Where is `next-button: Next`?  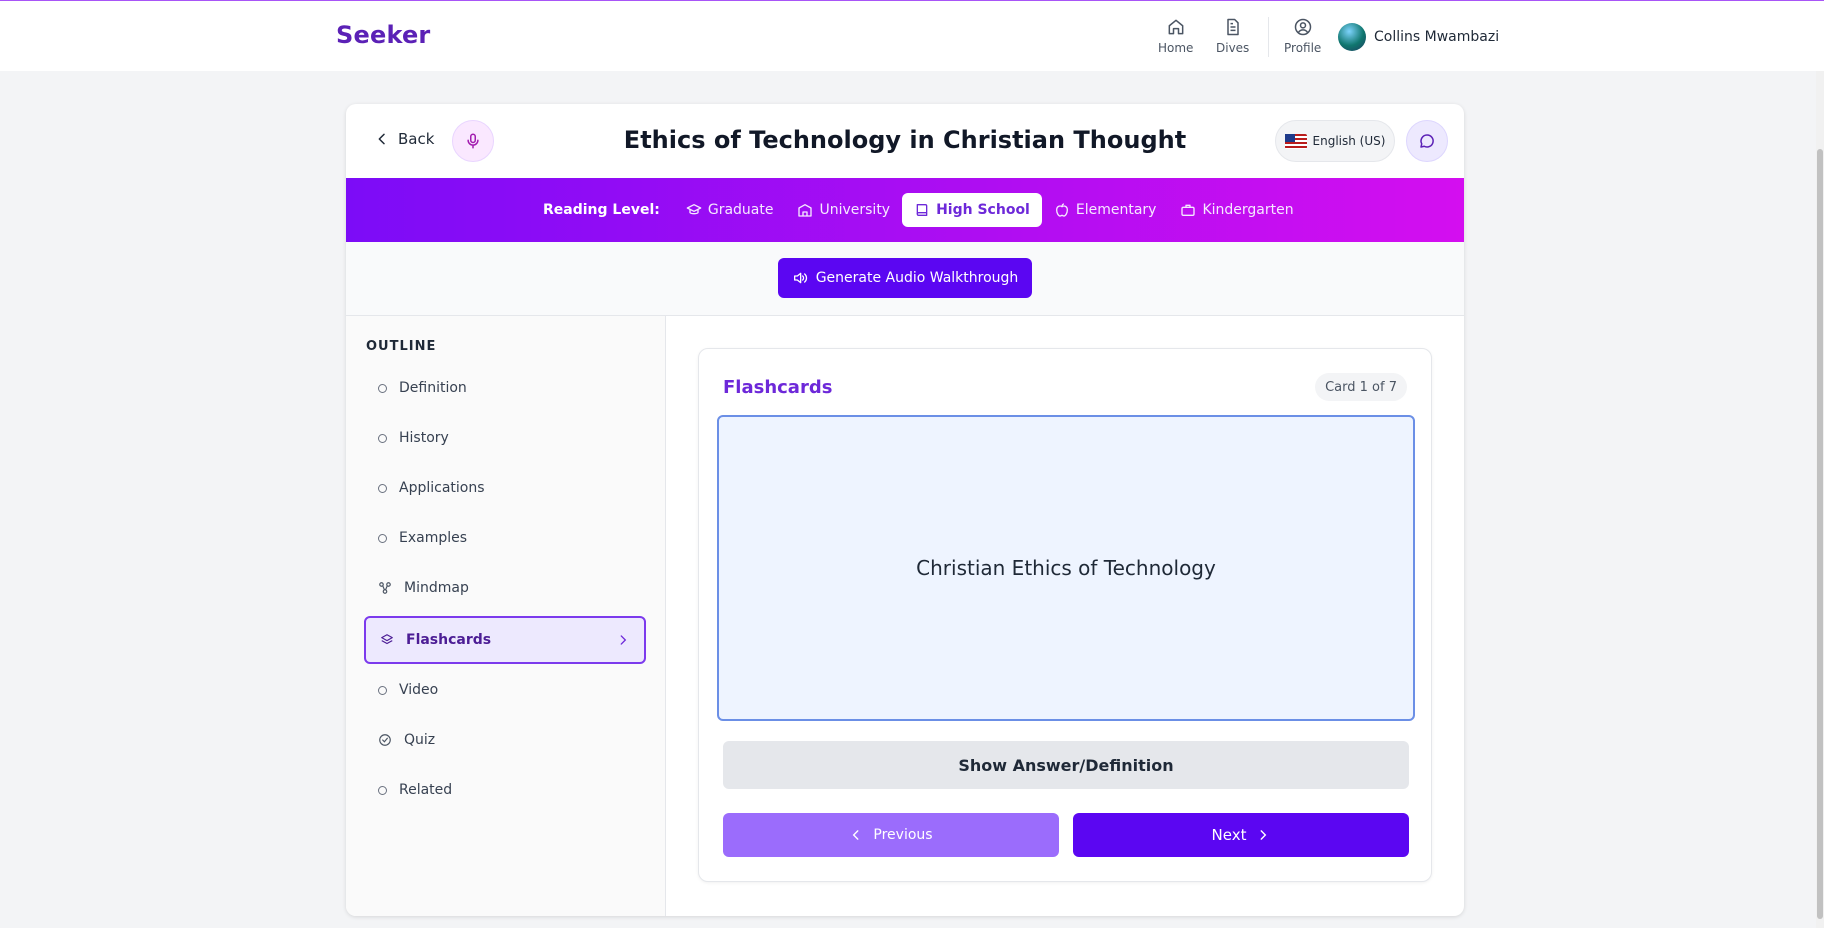
next-button: Next is located at coordinates (1241, 835).